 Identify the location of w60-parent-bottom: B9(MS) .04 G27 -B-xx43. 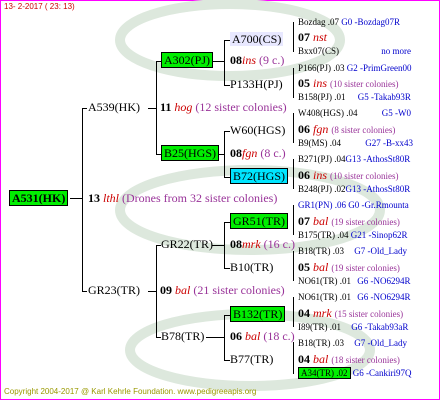
(355, 143).